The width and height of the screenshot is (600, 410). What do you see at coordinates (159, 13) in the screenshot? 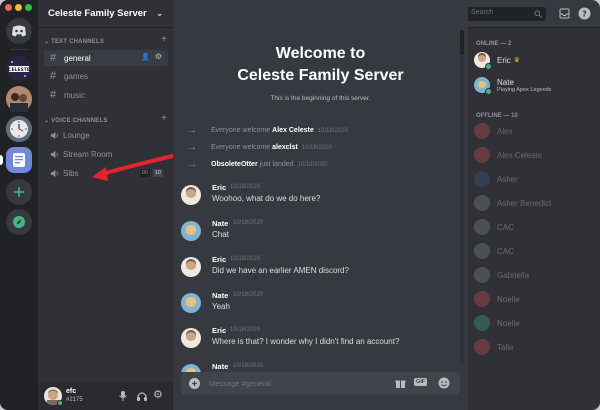
I see `chevron-down-icon: ⌄` at bounding box center [159, 13].